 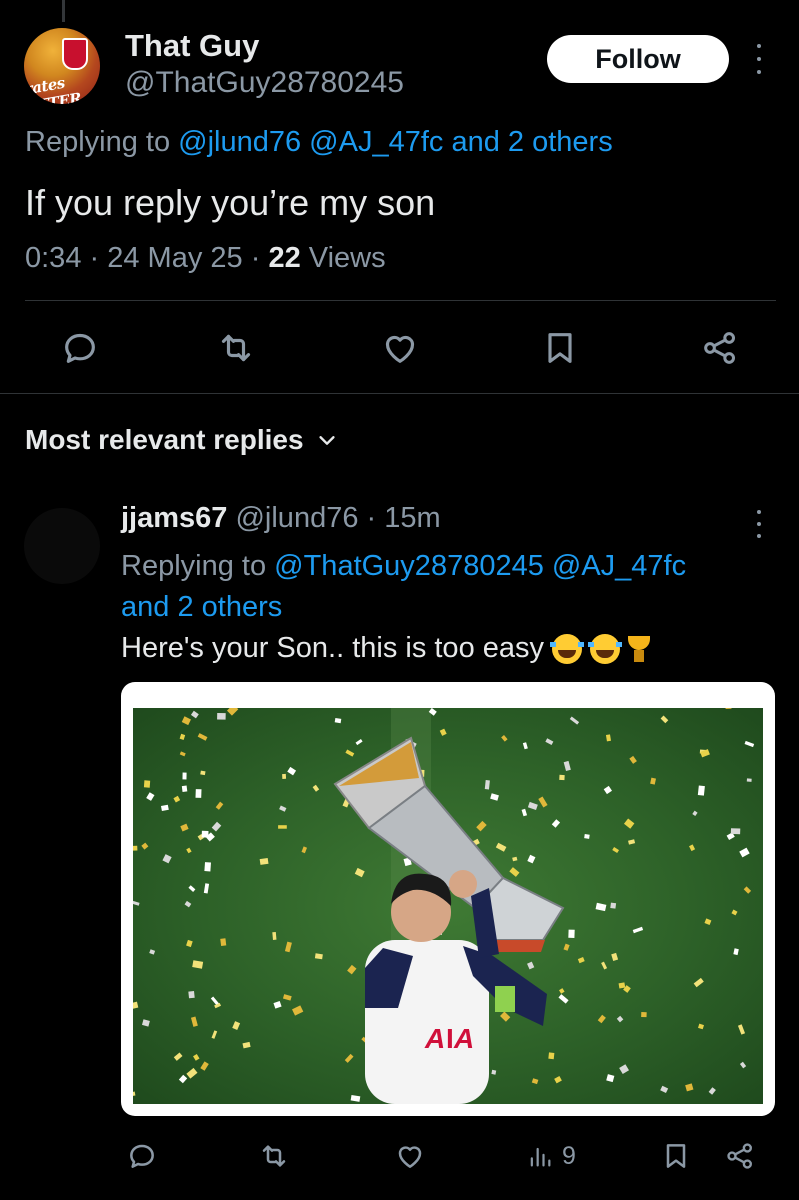 What do you see at coordinates (759, 524) in the screenshot?
I see `reply-more-options-icon` at bounding box center [759, 524].